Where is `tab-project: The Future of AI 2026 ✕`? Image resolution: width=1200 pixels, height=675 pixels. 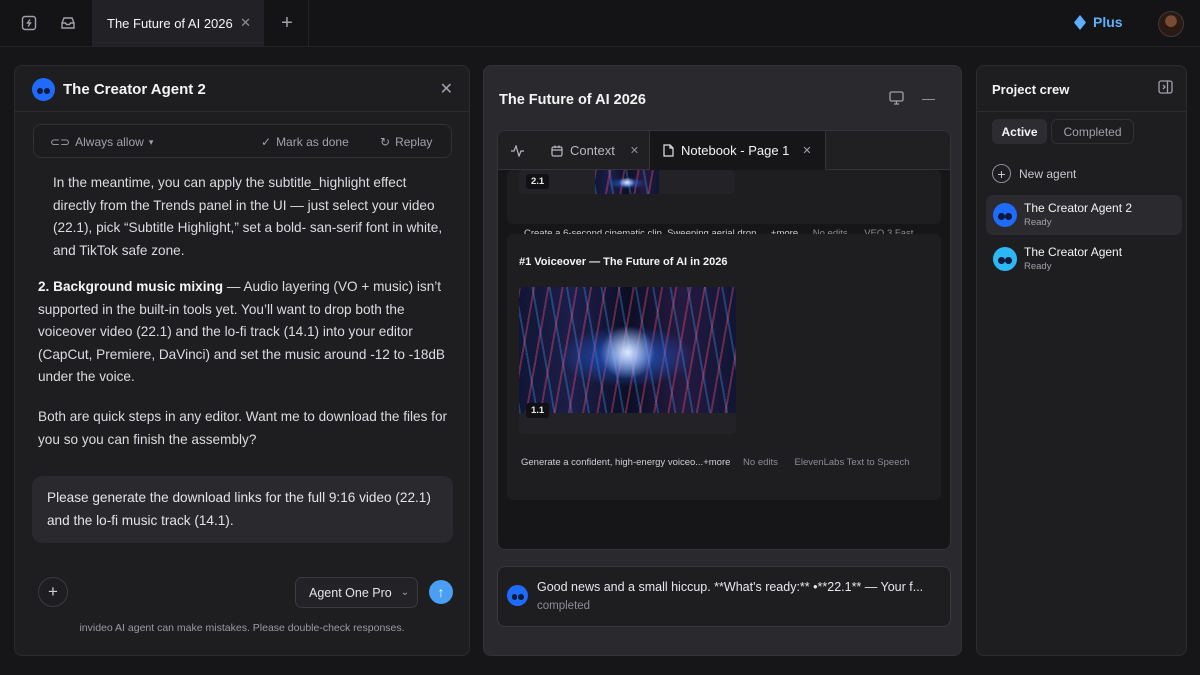
tab-project: The Future of AI 2026 ✕ is located at coordinates (178, 23).